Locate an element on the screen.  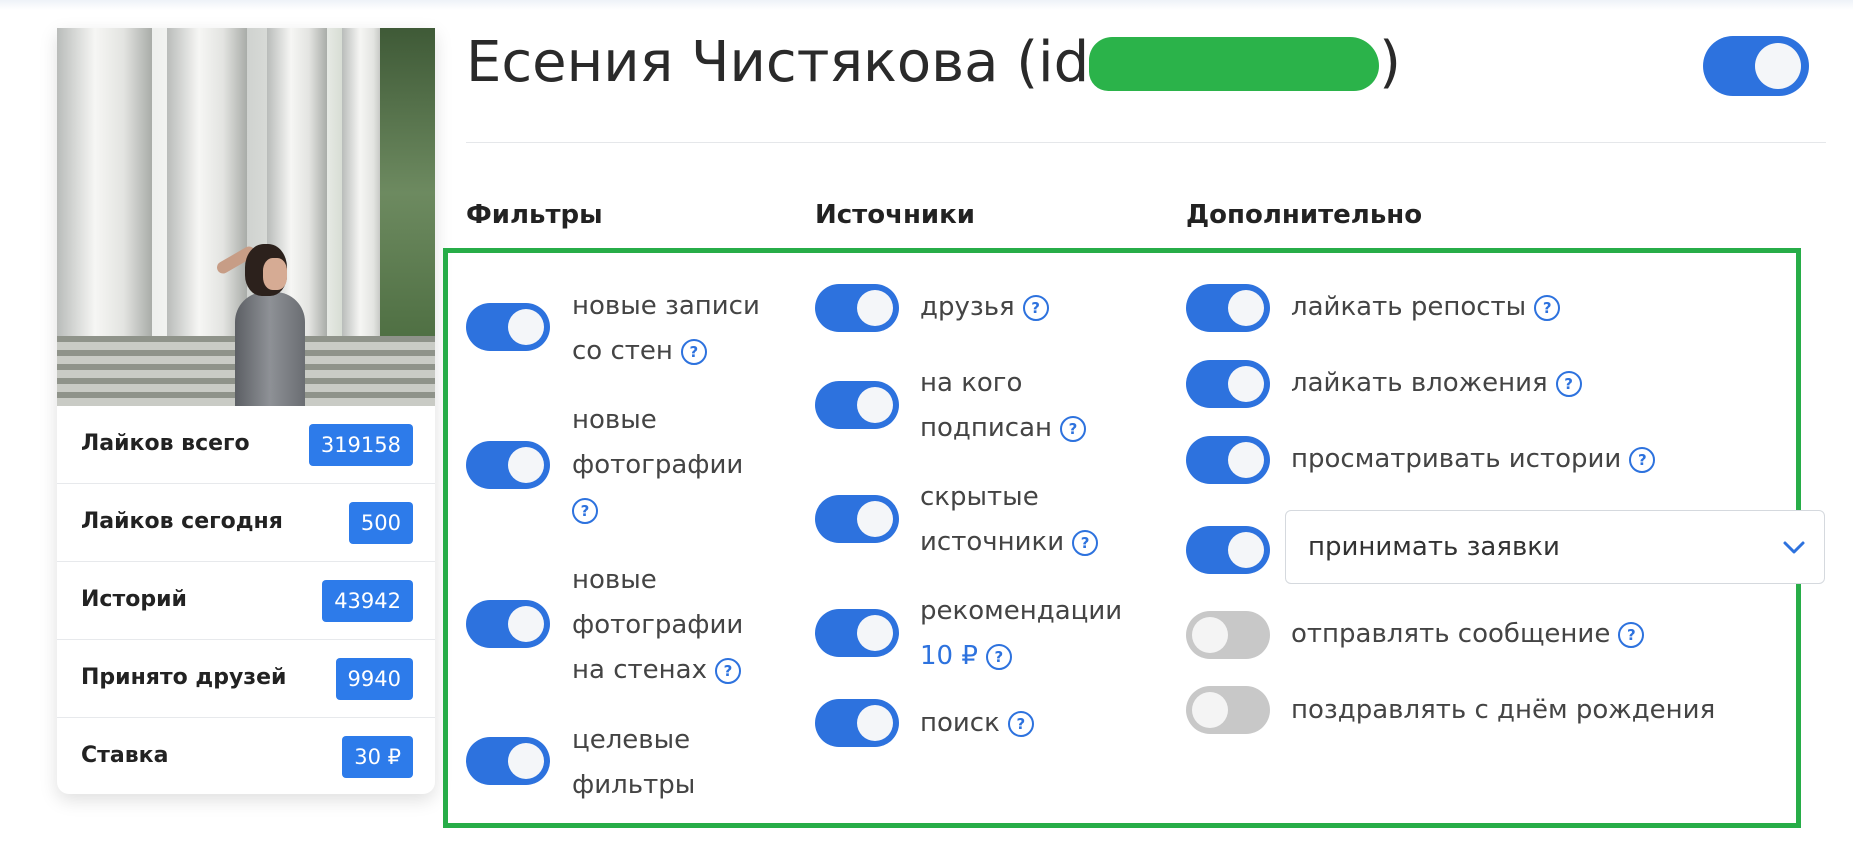
stat-badge: 319158 is located at coordinates (360, 445).